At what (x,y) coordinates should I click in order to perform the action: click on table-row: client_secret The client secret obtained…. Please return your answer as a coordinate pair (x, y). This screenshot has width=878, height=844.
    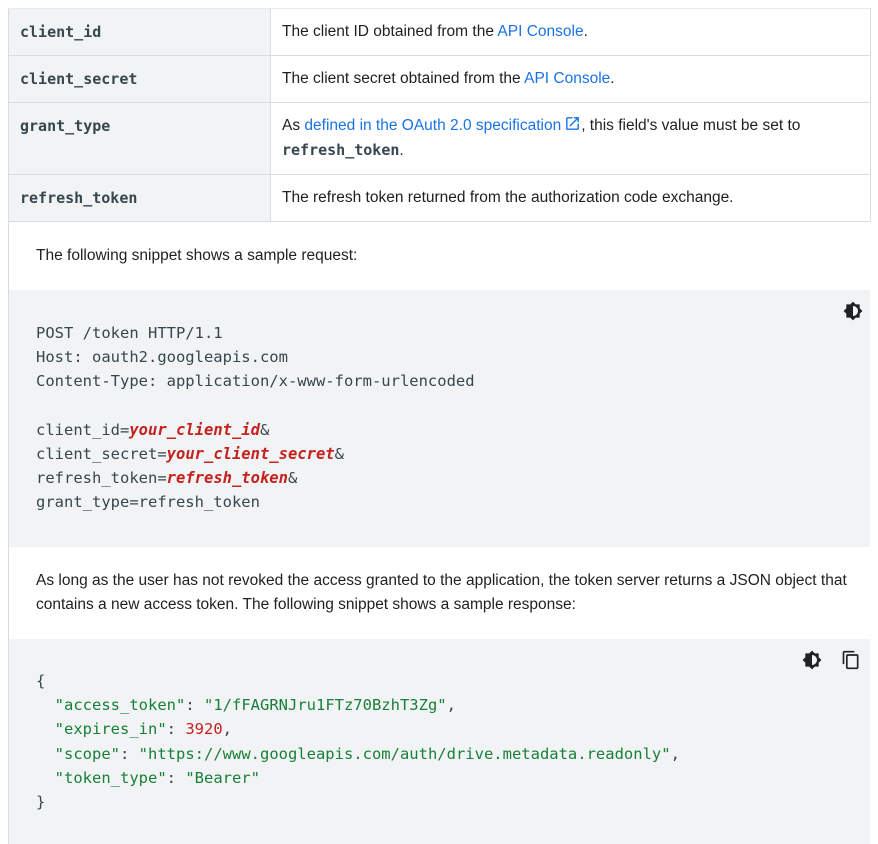
    Looking at the image, I should click on (439, 79).